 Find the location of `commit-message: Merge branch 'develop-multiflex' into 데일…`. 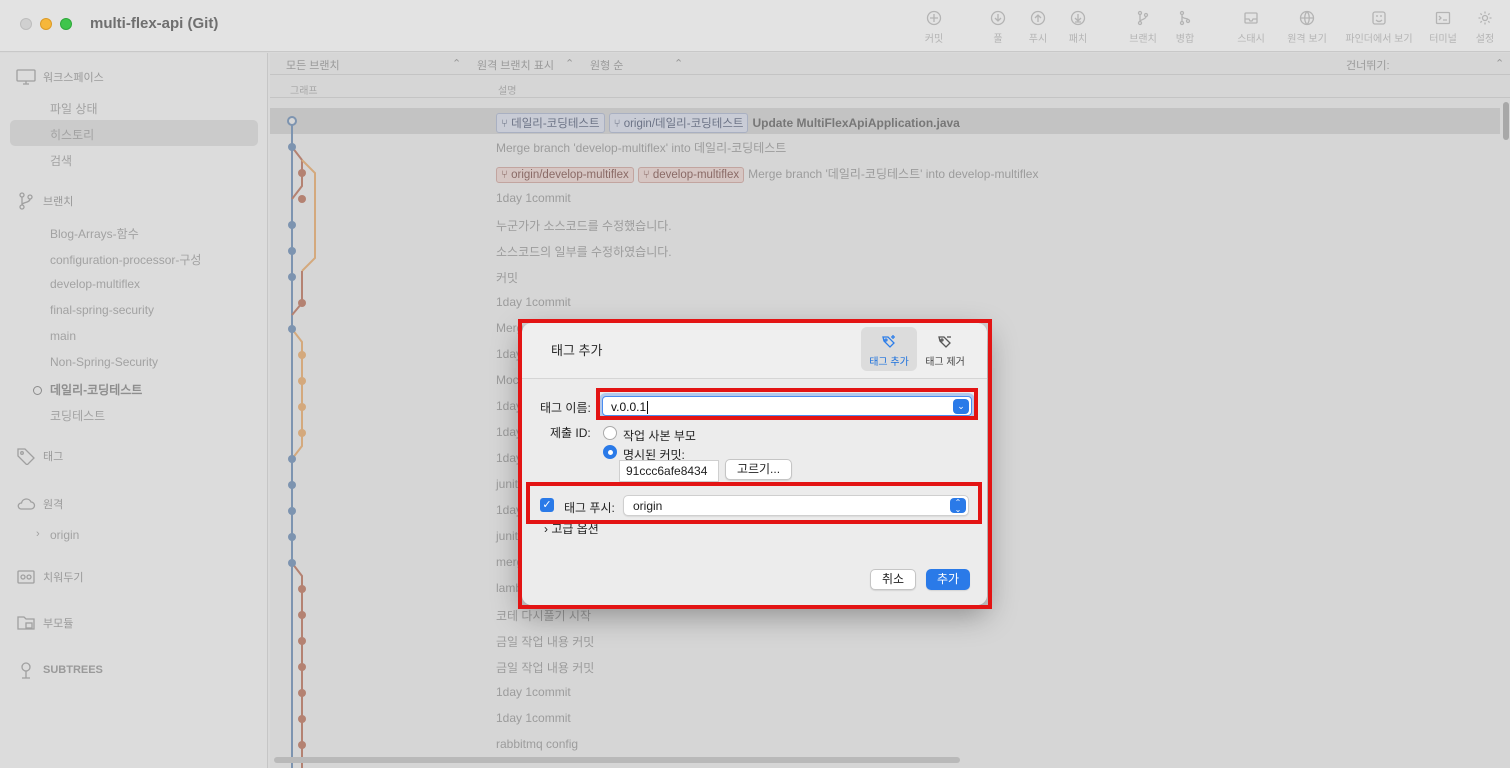

commit-message: Merge branch 'develop-multiflex' into 데일… is located at coordinates (641, 148).